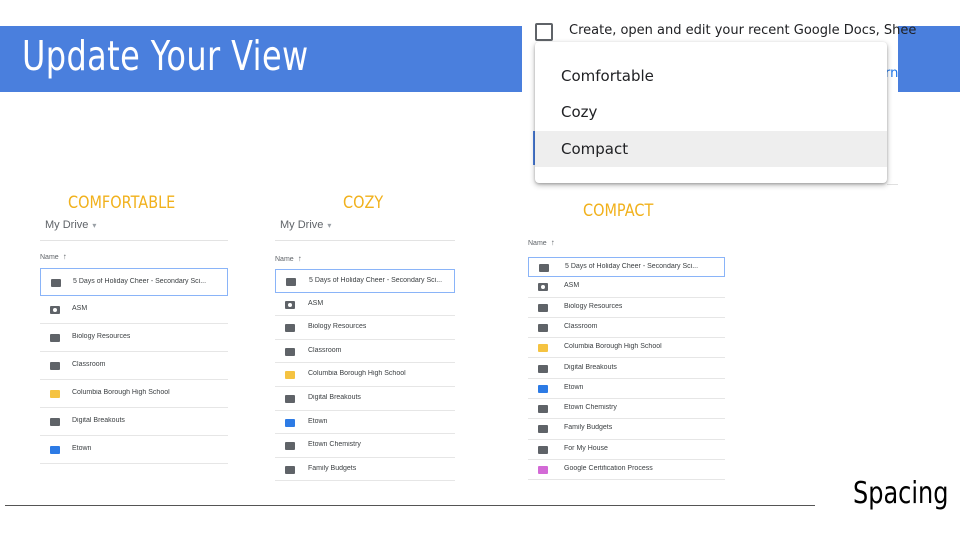 The height and width of the screenshot is (540, 960). I want to click on offline-checkbox, so click(544, 32).